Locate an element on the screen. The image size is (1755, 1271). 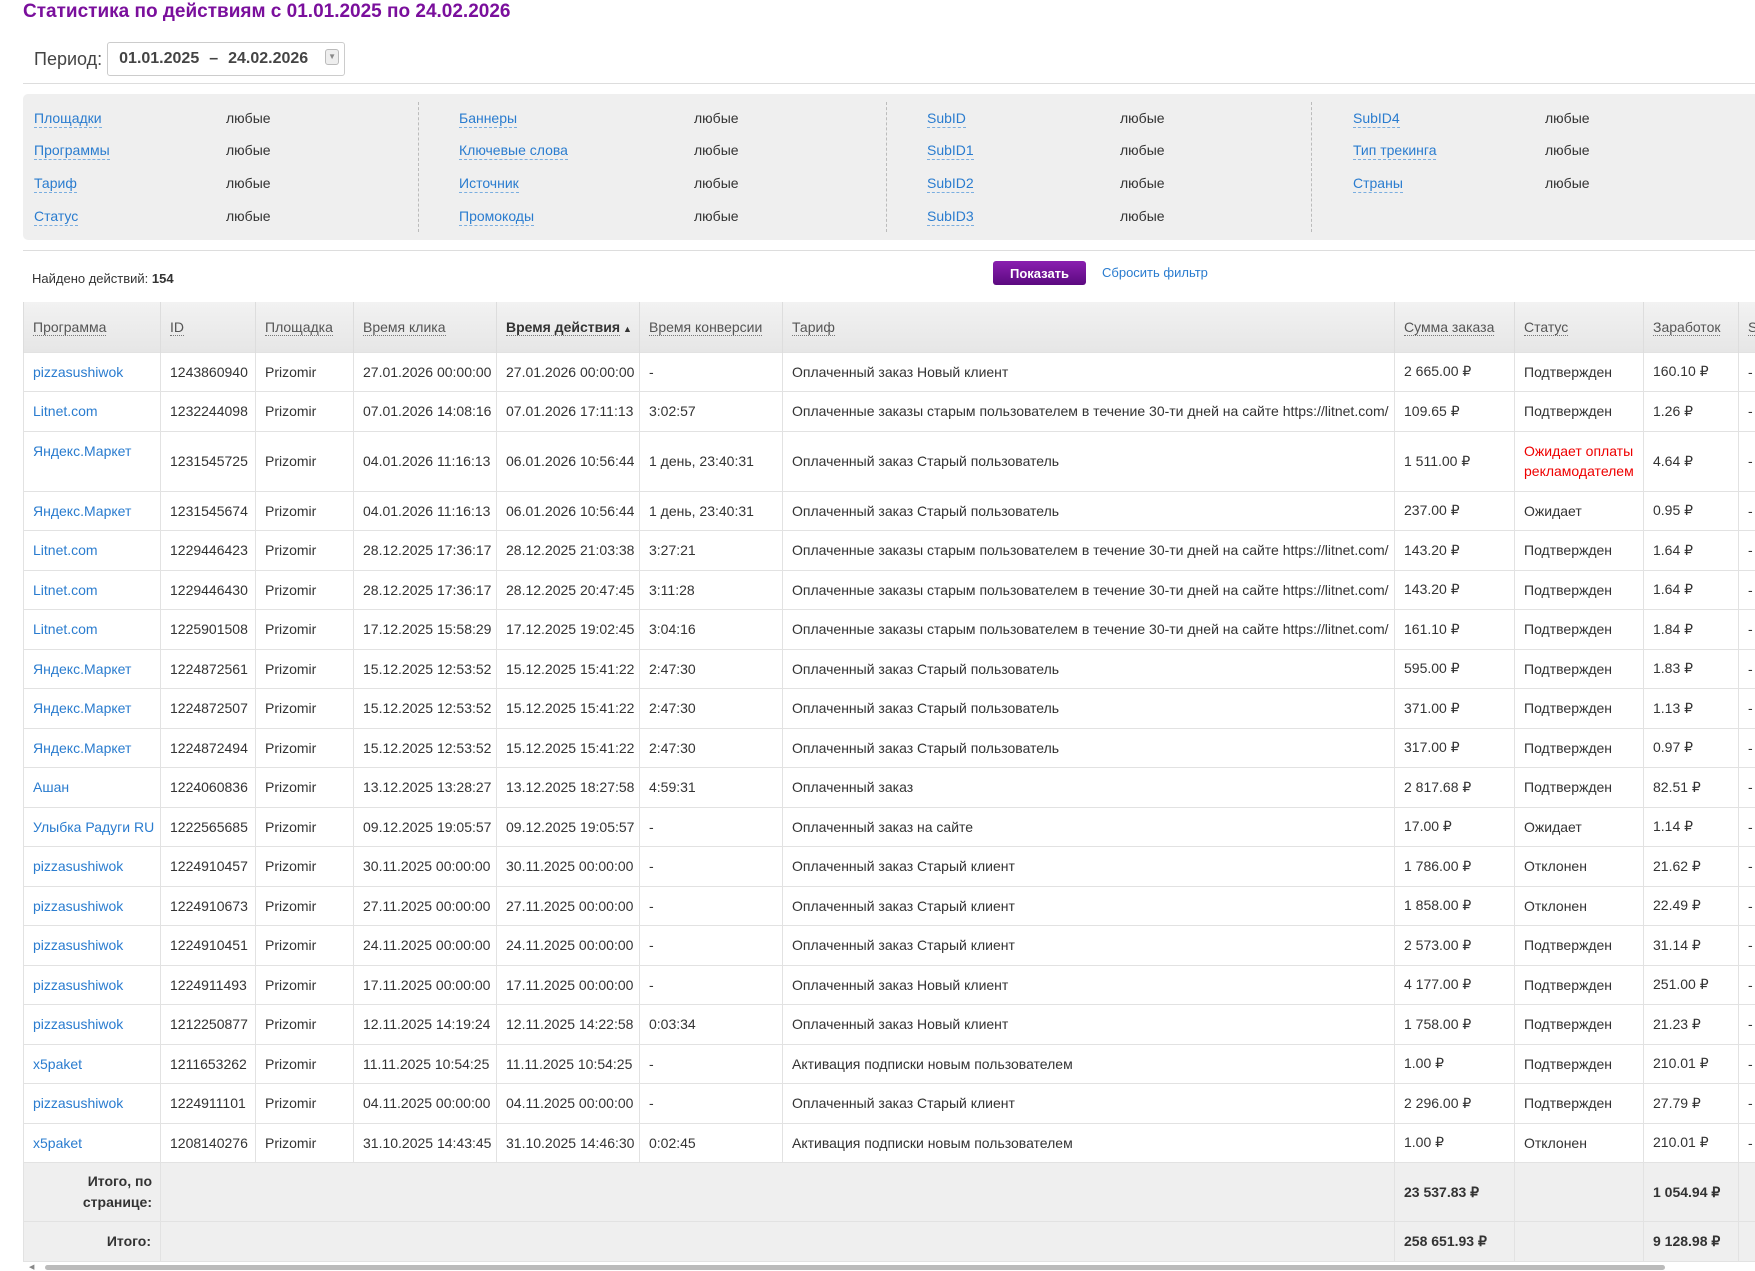
cell-value: 2 665.00 ₽ is located at coordinates (1437, 371).